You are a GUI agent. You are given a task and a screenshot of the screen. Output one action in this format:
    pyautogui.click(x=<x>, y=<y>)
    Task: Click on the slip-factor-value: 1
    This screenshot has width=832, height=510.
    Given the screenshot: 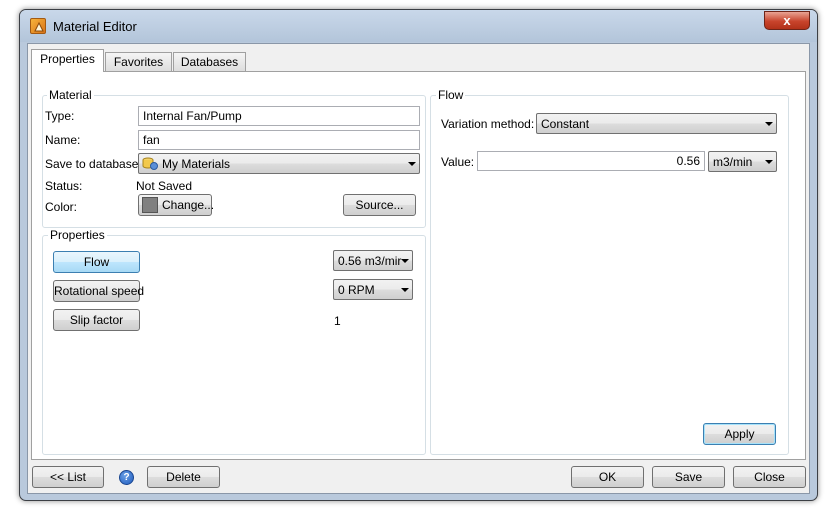 What is the action you would take?
    pyautogui.click(x=337, y=321)
    